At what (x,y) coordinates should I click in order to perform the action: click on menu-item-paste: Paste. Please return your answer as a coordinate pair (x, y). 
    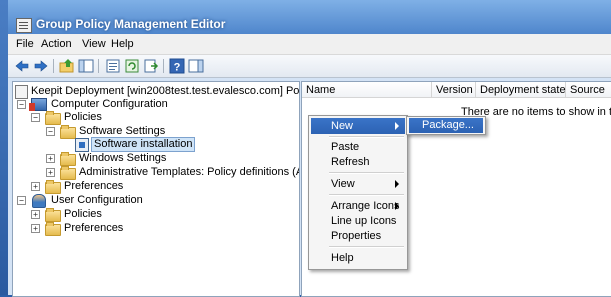
    Looking at the image, I should click on (358, 147).